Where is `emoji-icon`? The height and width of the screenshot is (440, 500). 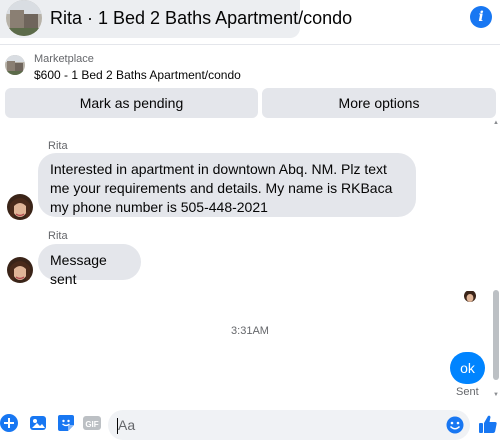
emoji-icon is located at coordinates (455, 425).